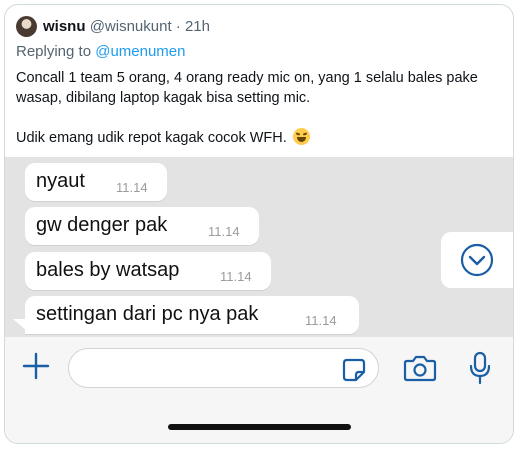  I want to click on mention-link: @umenumen, so click(140, 51).